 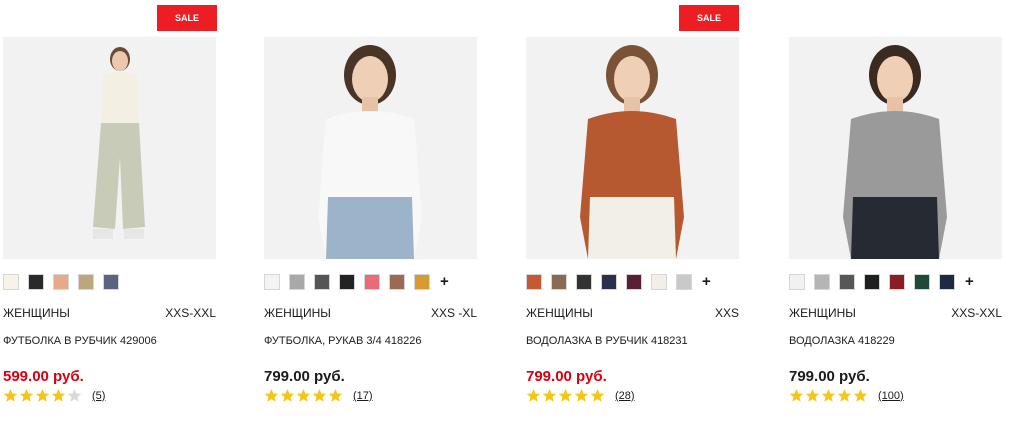 I want to click on review-count-link: (5), so click(x=98, y=396).